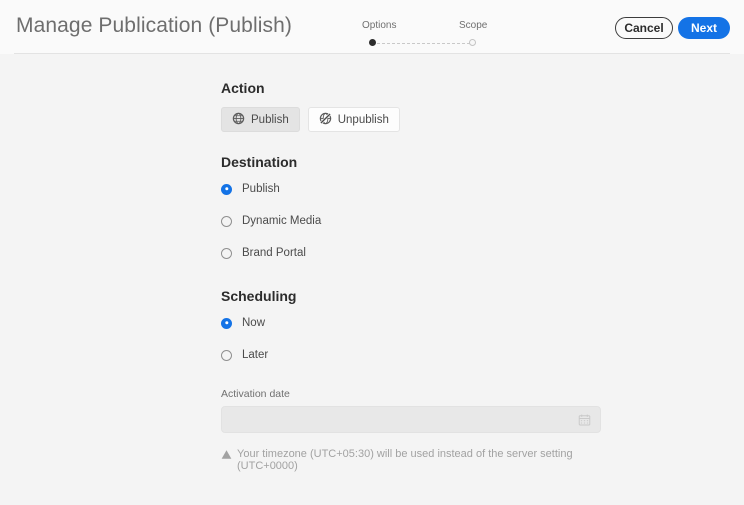  Describe the element at coordinates (363, 119) in the screenshot. I see `action-unpublish-label: Unpublish` at that location.